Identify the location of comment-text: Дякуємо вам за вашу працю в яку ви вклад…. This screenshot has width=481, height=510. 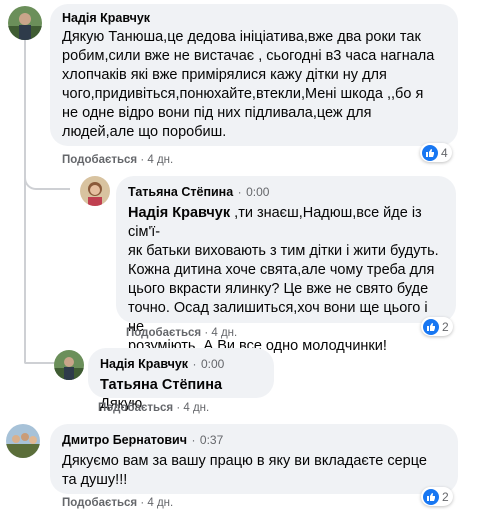
(244, 470).